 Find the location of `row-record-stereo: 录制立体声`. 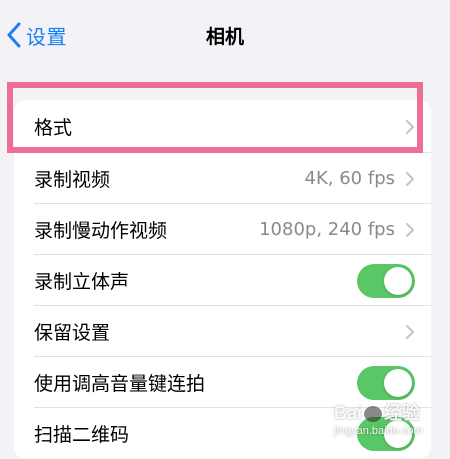

row-record-stereo: 录制立体声 is located at coordinates (222, 280).